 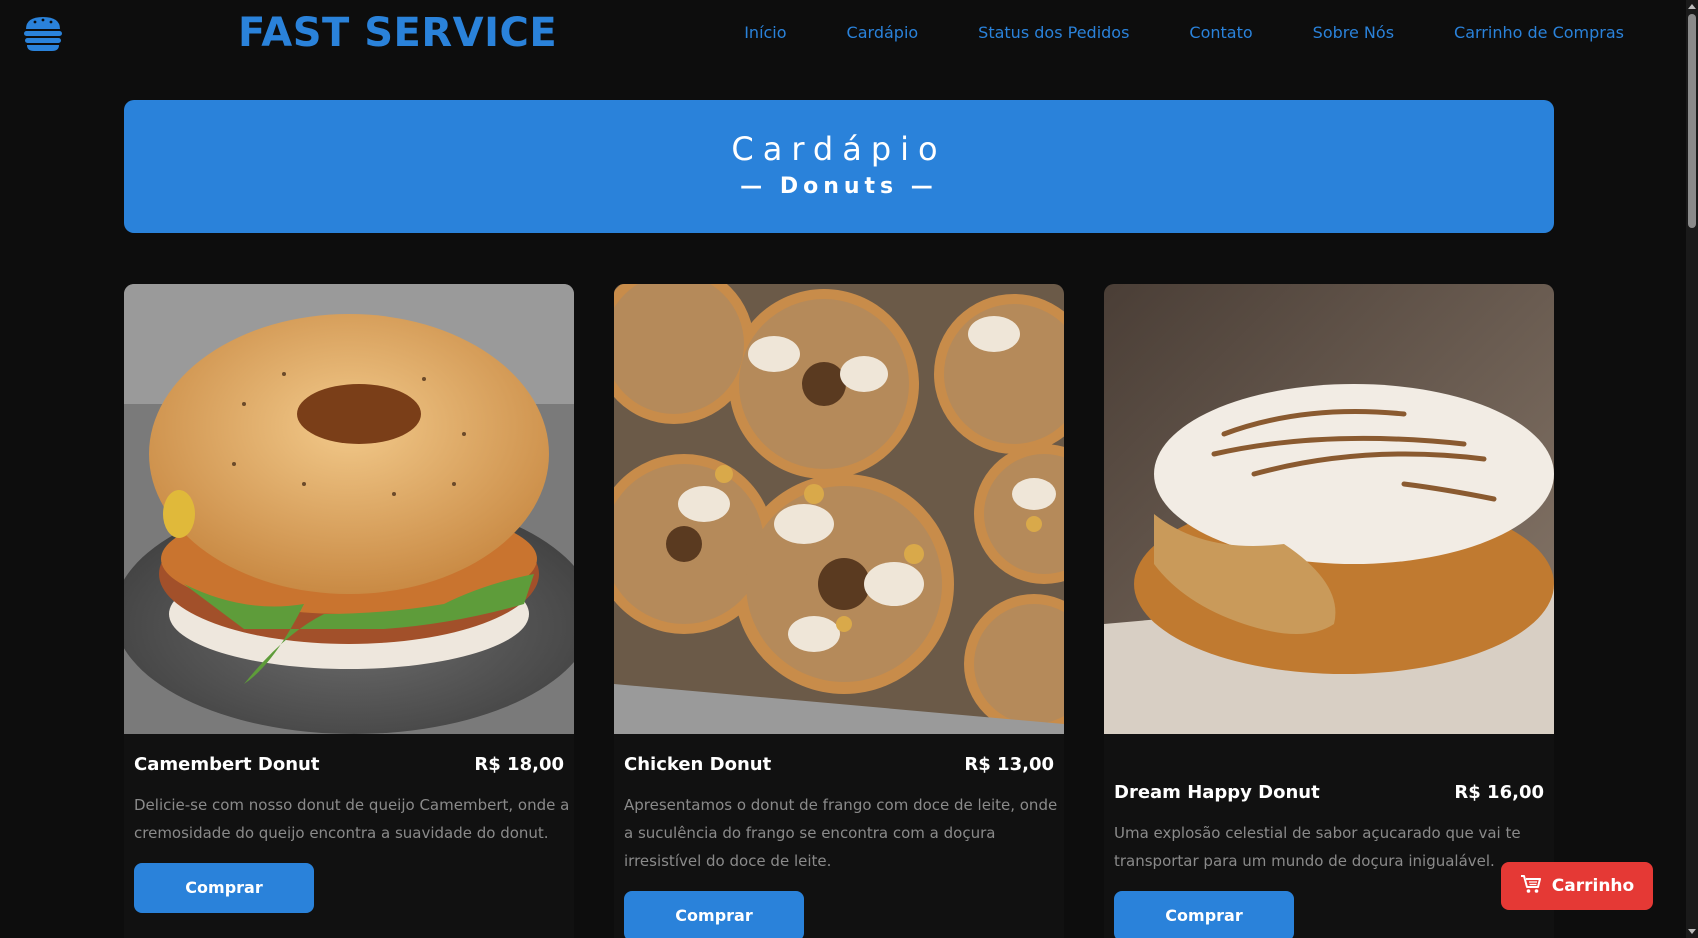 What do you see at coordinates (1539, 32) in the screenshot?
I see `nav-item-carrinho-compras: Carrinho de Compras` at bounding box center [1539, 32].